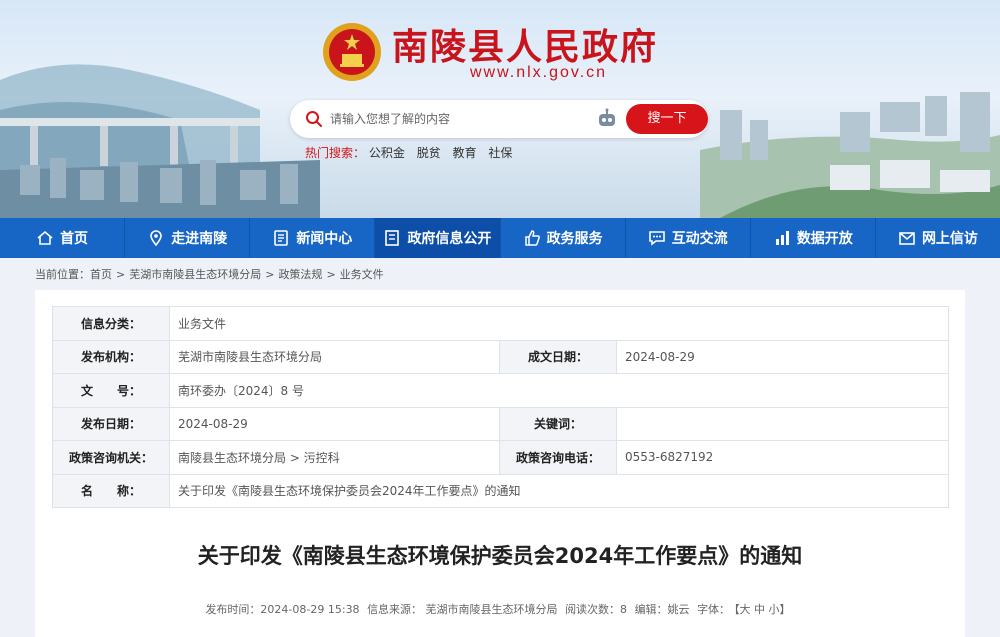  What do you see at coordinates (656, 238) in the screenshot?
I see `chat-icon` at bounding box center [656, 238].